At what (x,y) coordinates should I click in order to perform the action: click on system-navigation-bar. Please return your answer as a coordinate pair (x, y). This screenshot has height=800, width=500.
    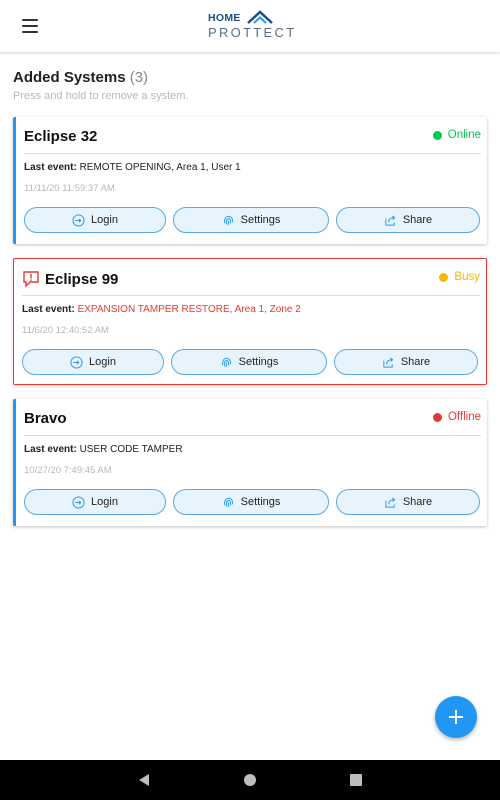
    Looking at the image, I should click on (250, 780).